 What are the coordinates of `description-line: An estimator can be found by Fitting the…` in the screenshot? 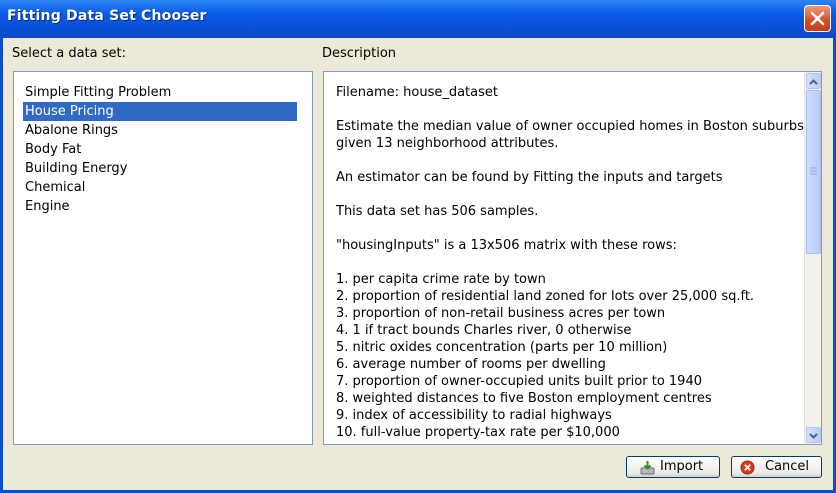 It's located at (529, 177).